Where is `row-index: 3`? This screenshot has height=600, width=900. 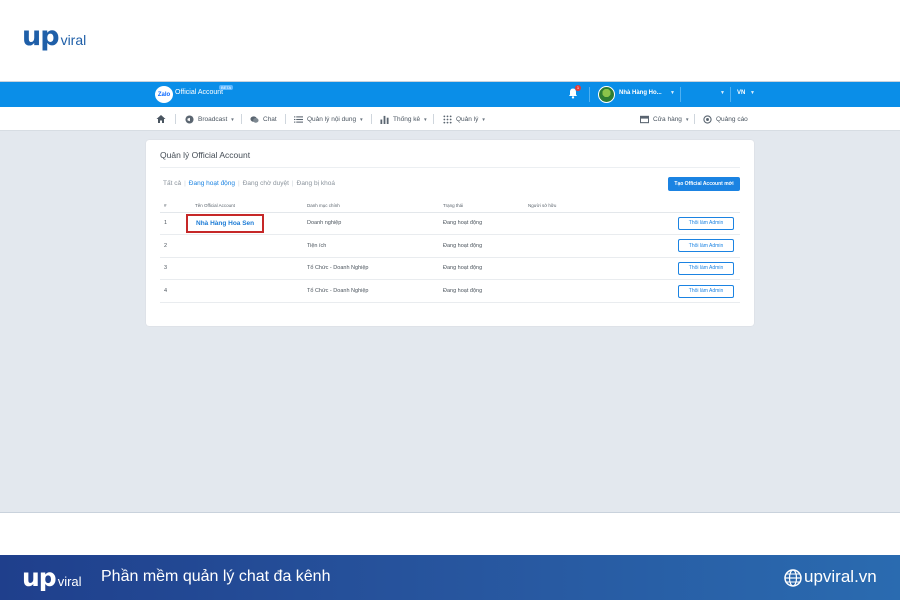
row-index: 3 is located at coordinates (172, 269).